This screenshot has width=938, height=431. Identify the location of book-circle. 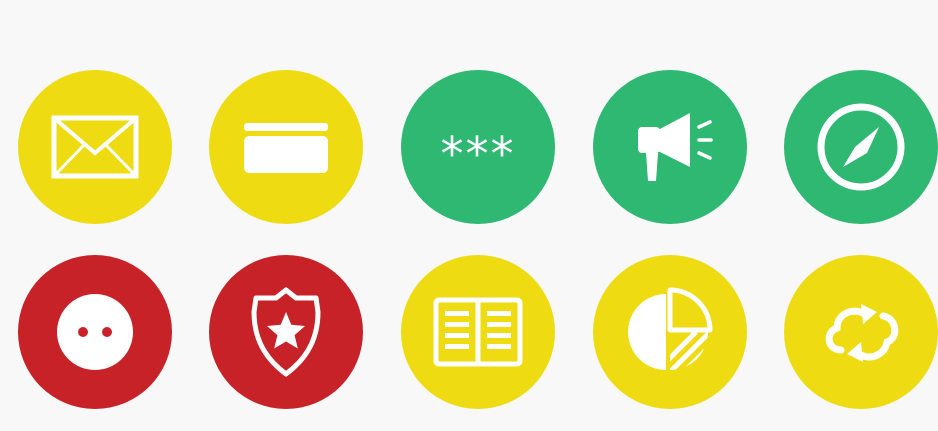
(478, 332).